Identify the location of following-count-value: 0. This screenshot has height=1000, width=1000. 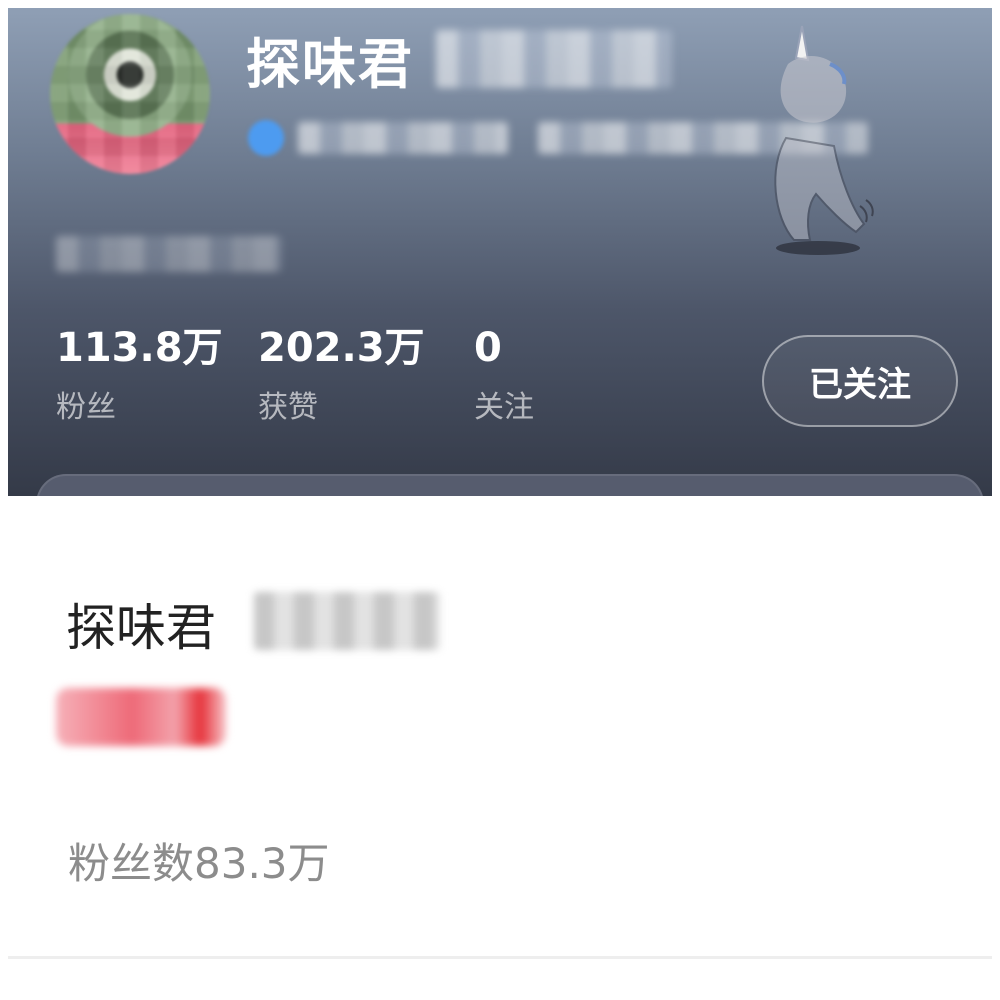
(488, 348).